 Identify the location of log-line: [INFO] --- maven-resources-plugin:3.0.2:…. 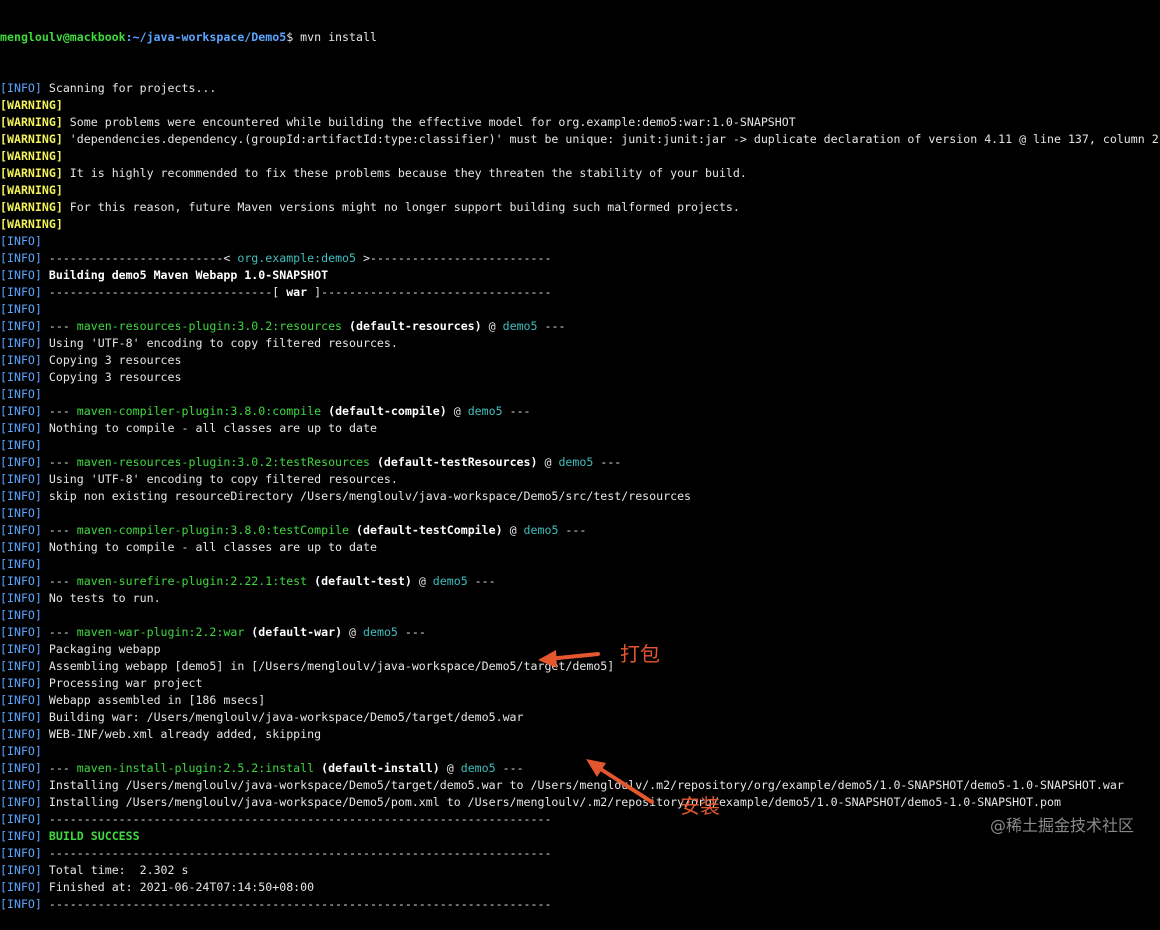
(580, 326).